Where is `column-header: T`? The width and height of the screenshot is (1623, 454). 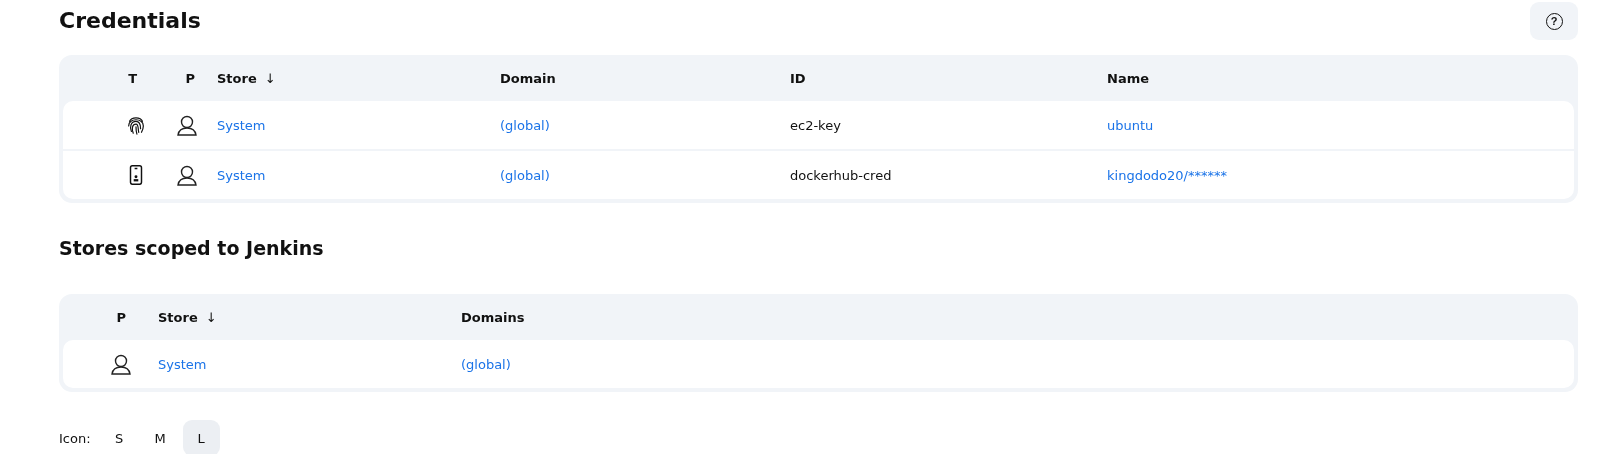 column-header: T is located at coordinates (132, 78).